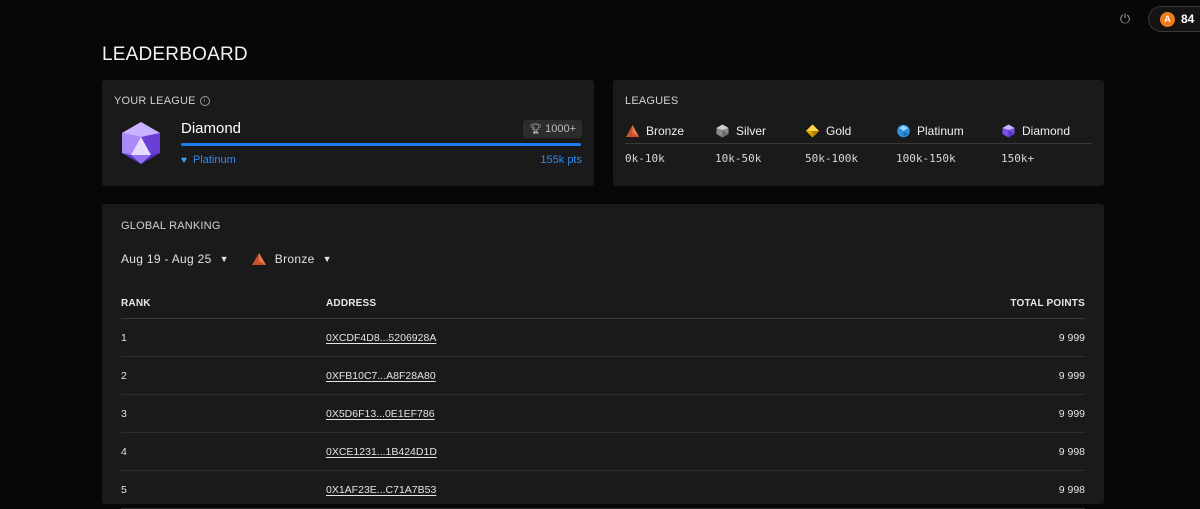 Image resolution: width=1200 pixels, height=509 pixels. Describe the element at coordinates (1125, 19) in the screenshot. I see `power-icon: ⏻` at that location.